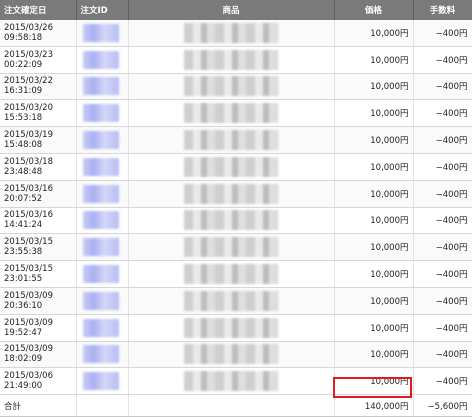 The height and width of the screenshot is (417, 472). I want to click on order-time: 19:52:47, so click(23, 332).